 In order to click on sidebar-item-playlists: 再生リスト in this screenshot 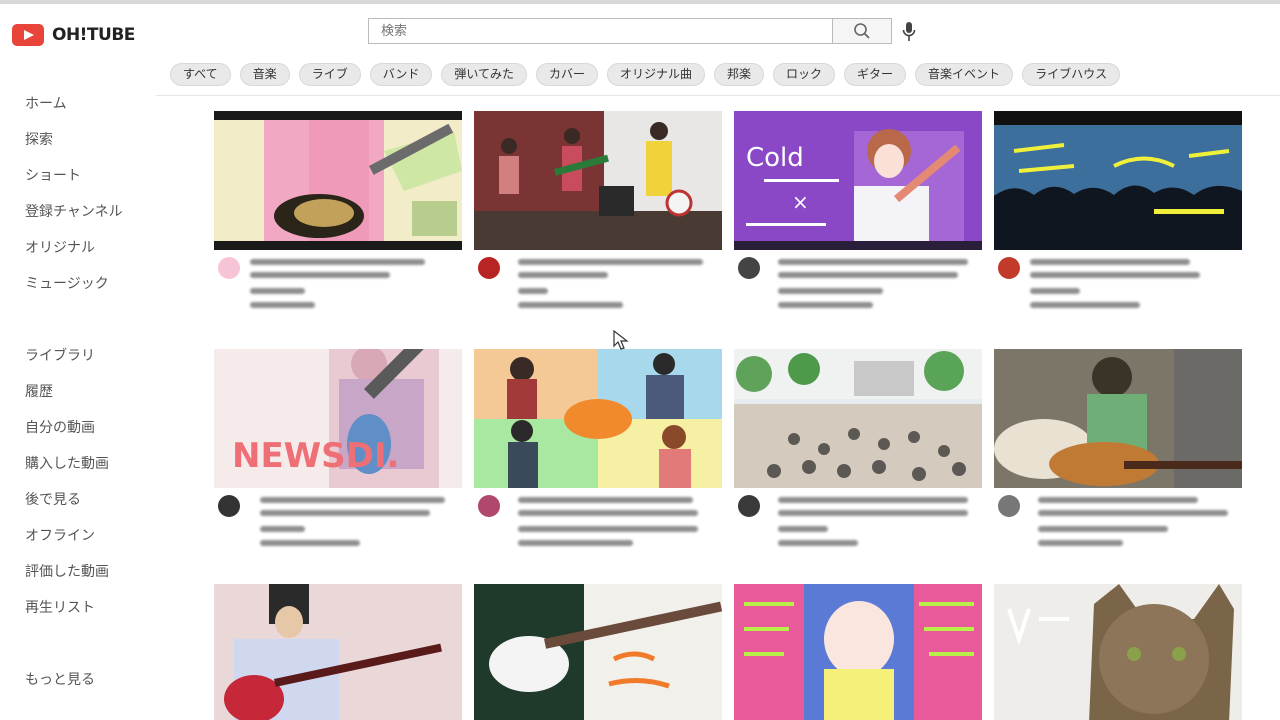, I will do `click(60, 607)`.